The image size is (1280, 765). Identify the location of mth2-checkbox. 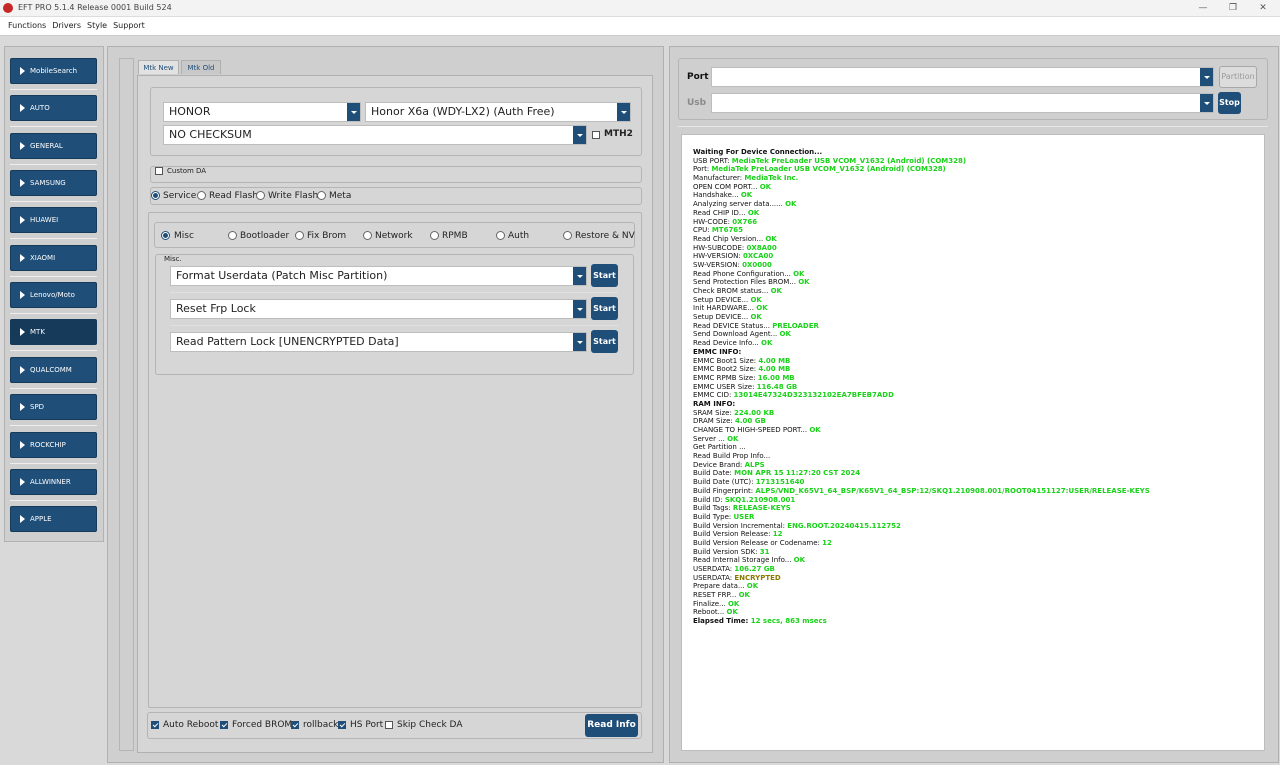
(596, 135).